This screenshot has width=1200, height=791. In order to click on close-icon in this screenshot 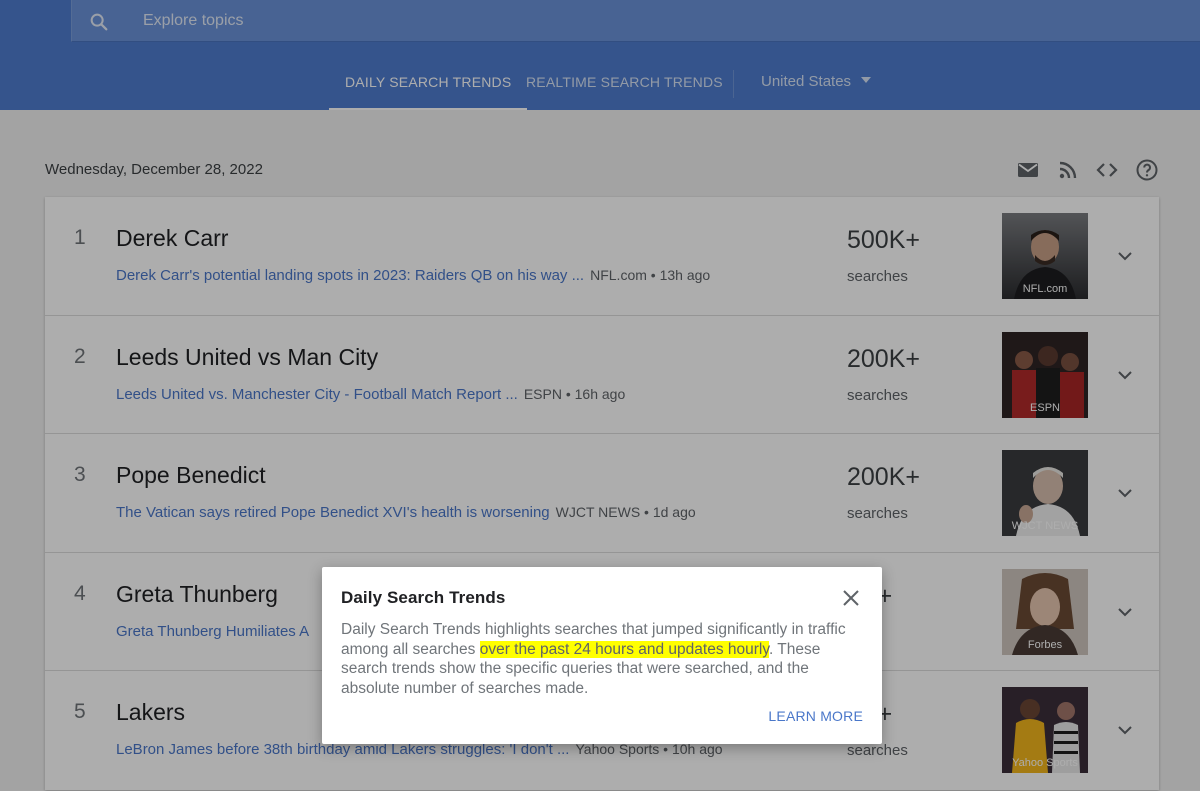, I will do `click(851, 598)`.